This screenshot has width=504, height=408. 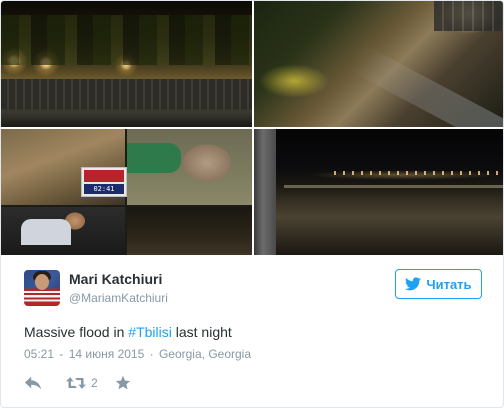 What do you see at coordinates (107, 354) in the screenshot?
I see `tweet-date: 14 июня 2015` at bounding box center [107, 354].